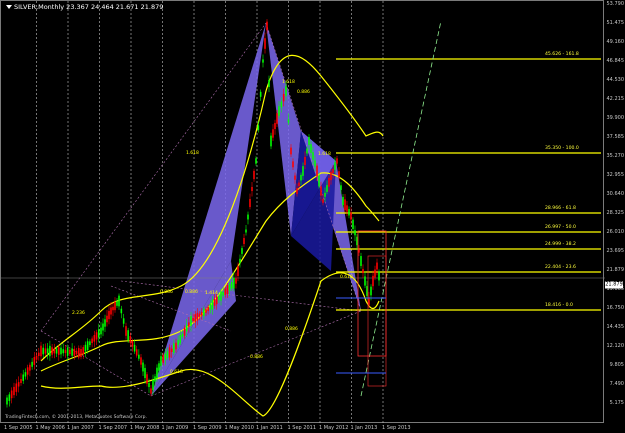  What do you see at coordinates (113, 428) in the screenshot?
I see `date-tick-label: 1 Sep 2007` at bounding box center [113, 428].